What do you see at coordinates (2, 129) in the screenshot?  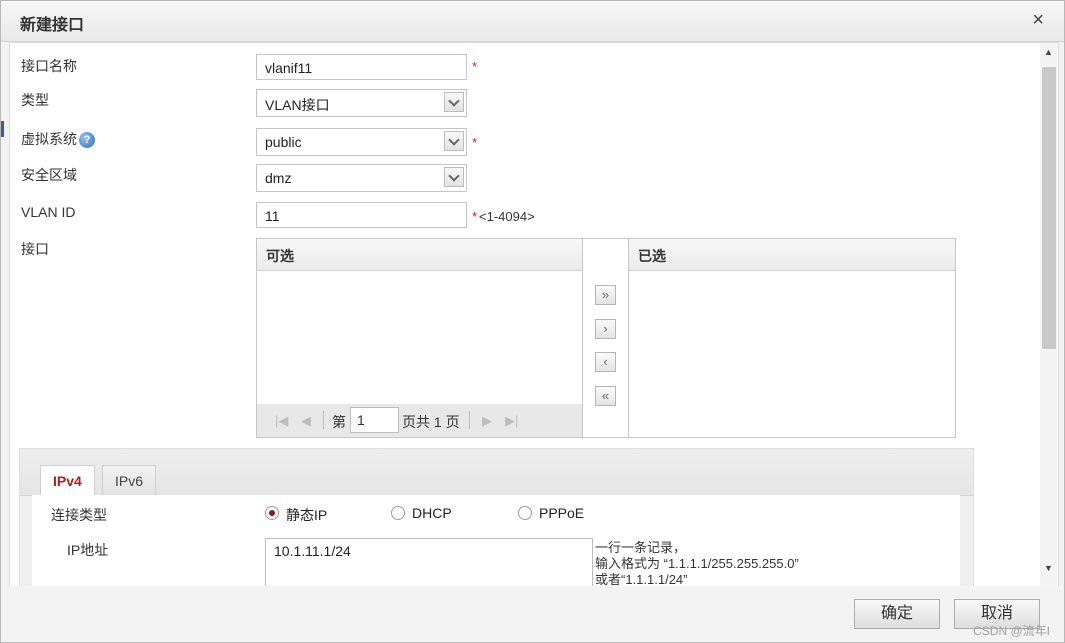 I see `left-edge-mark` at bounding box center [2, 129].